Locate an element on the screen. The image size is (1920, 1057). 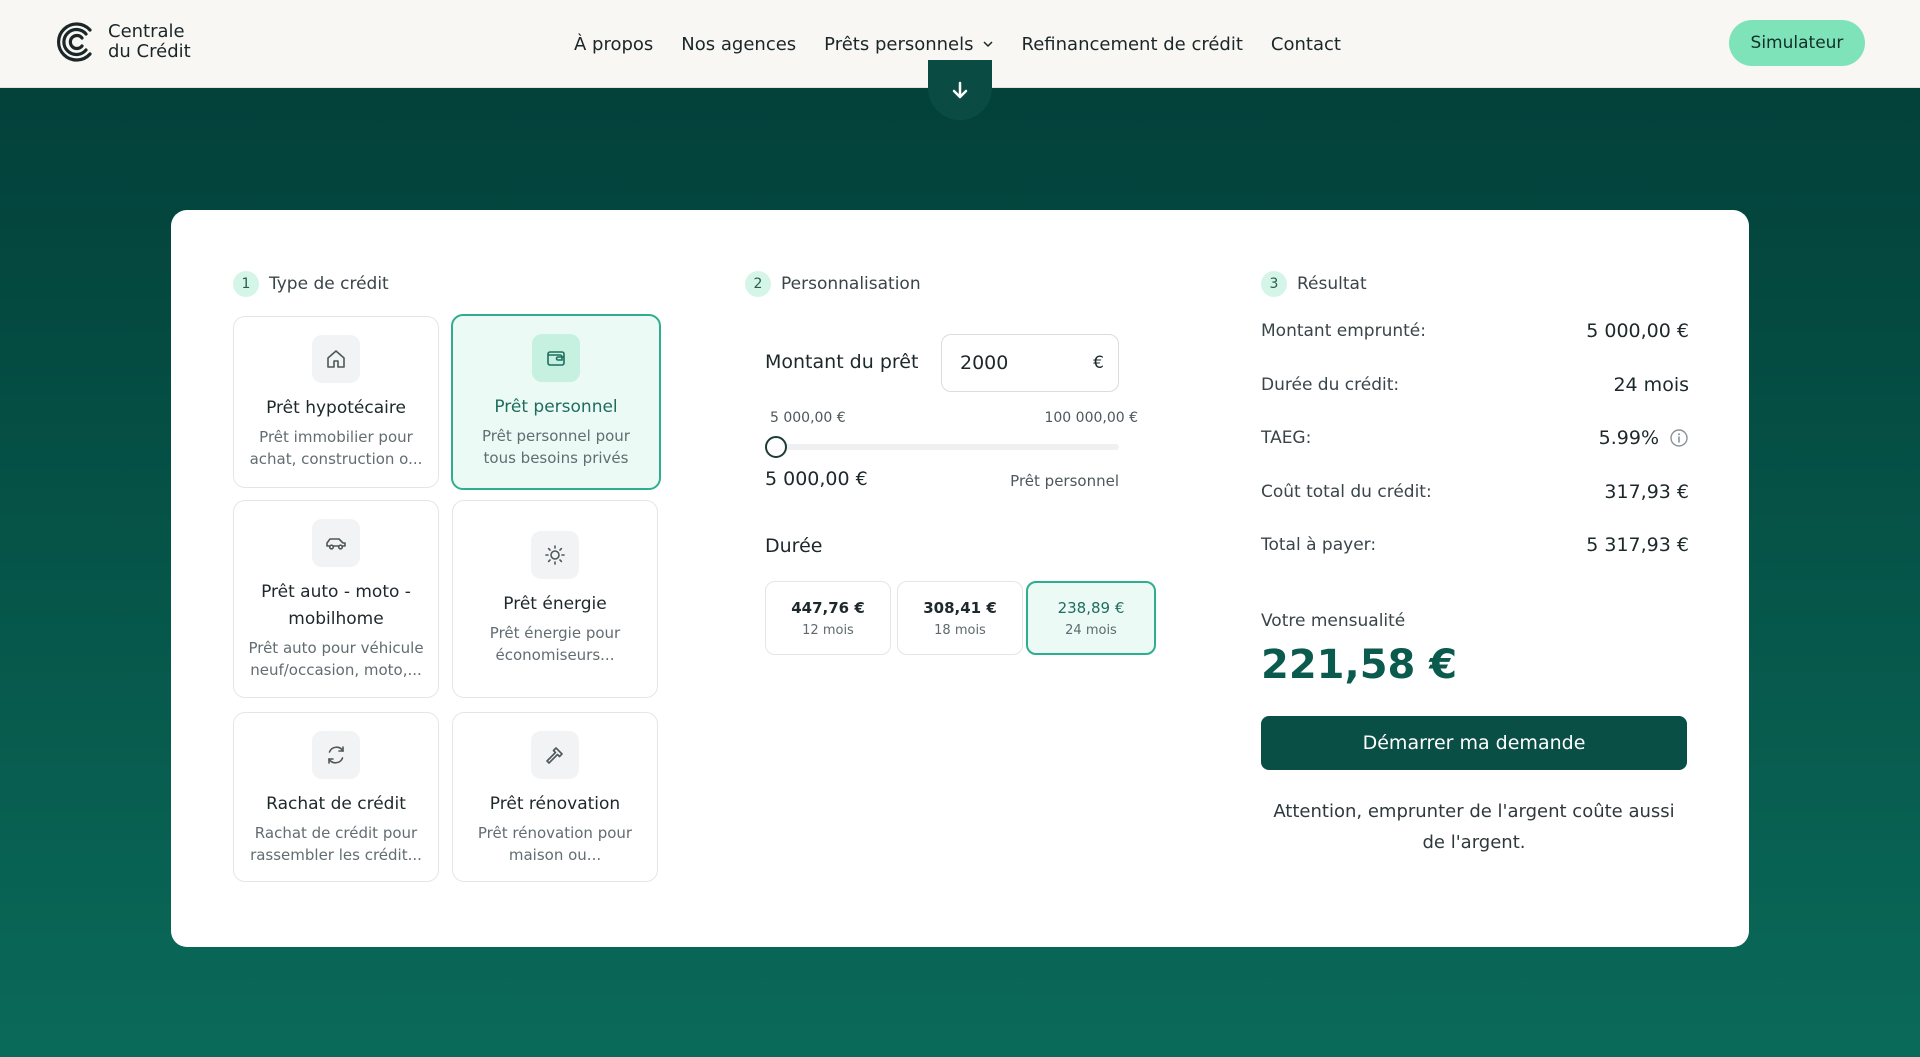
duration-option-12: 447,76 € 12 mois is located at coordinates (828, 618).